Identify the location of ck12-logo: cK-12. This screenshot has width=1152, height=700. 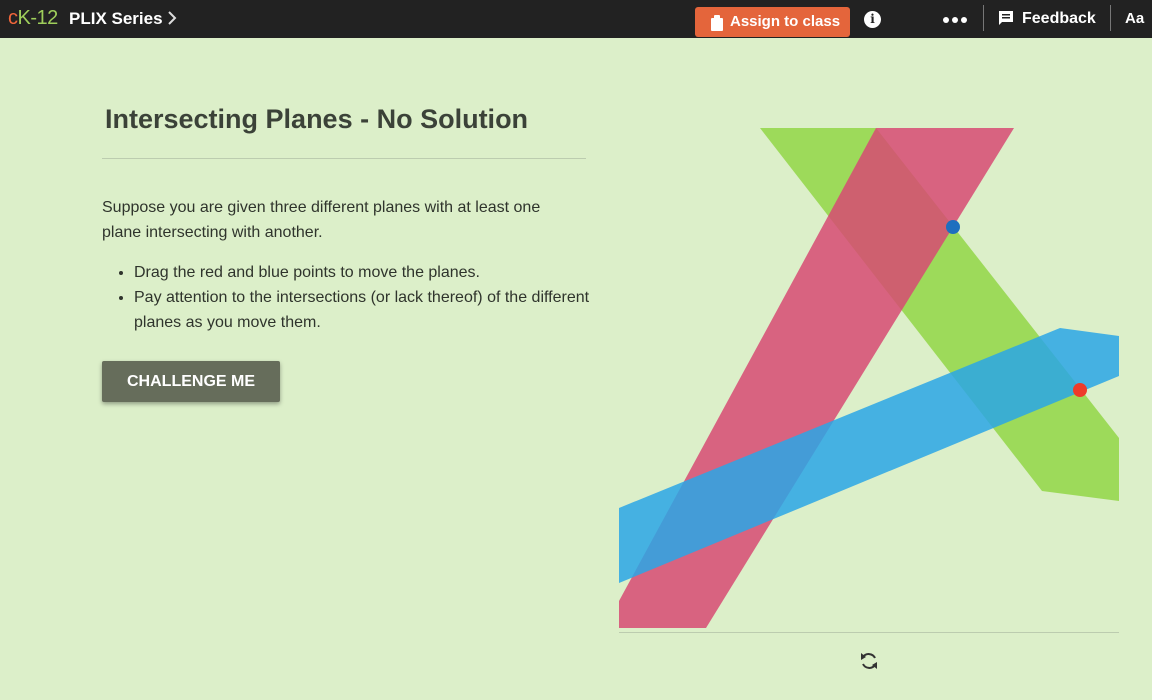
(33, 18).